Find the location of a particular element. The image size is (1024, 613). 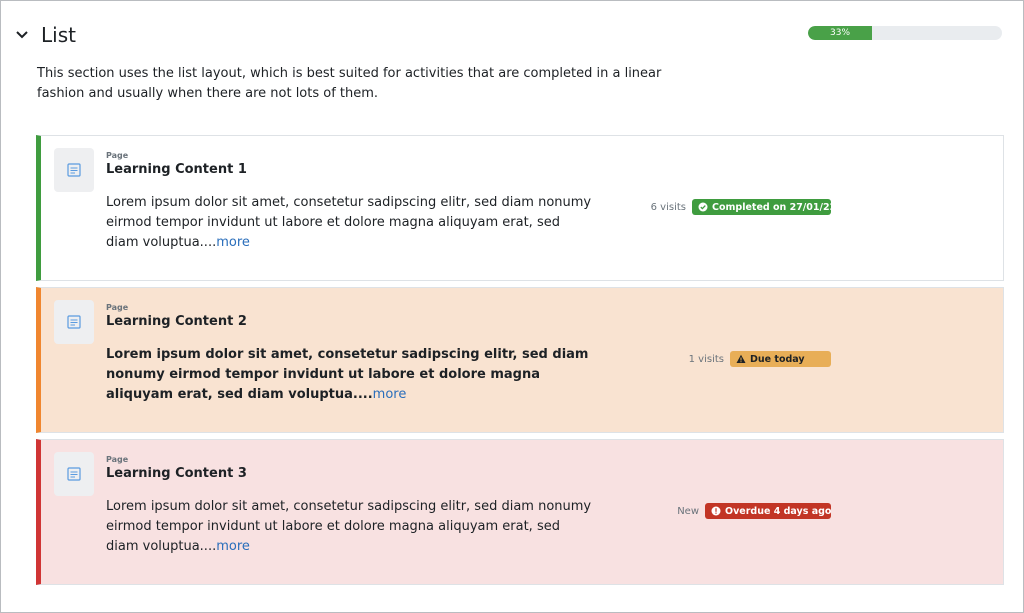

activity-status: 1 visits Due today is located at coordinates (760, 359).